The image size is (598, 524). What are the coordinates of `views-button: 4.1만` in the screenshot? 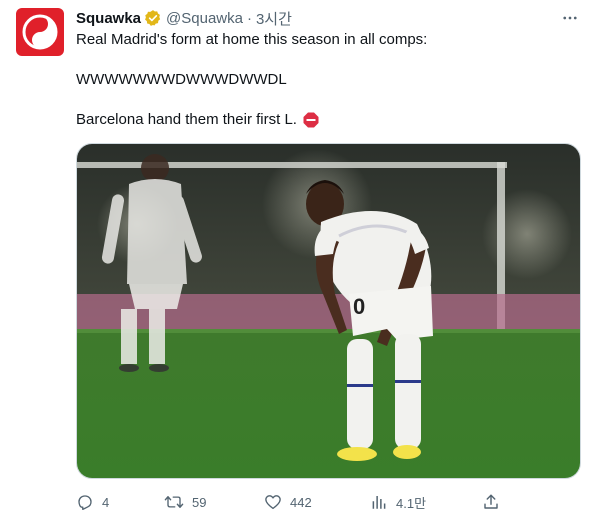 It's located at (398, 502).